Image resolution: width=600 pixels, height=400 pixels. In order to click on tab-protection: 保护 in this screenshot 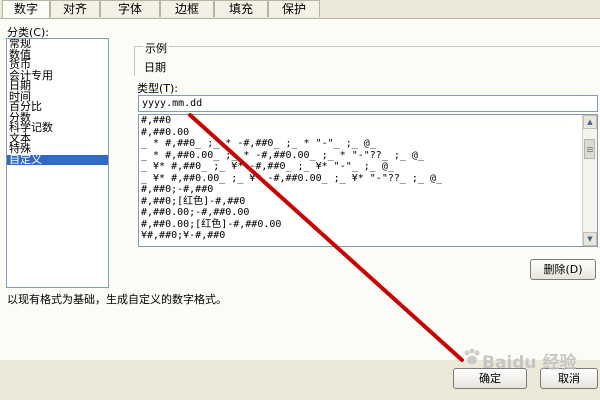, I will do `click(294, 8)`.